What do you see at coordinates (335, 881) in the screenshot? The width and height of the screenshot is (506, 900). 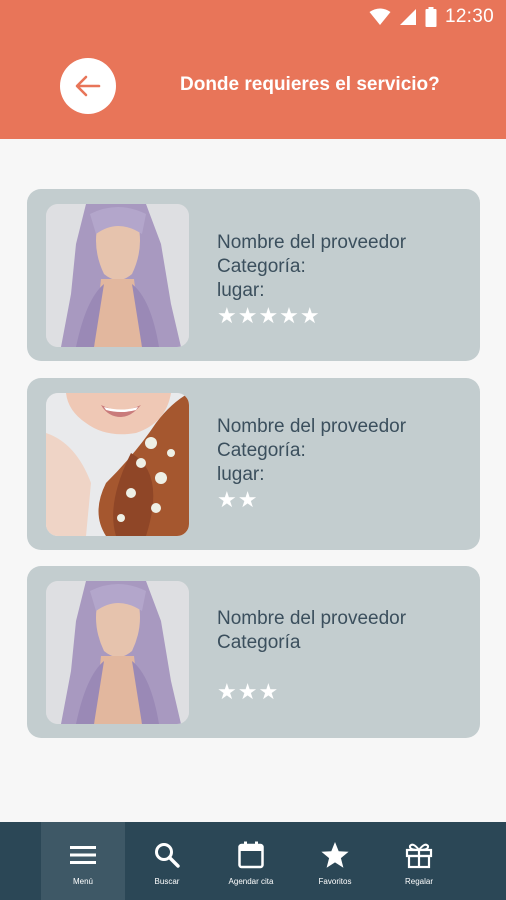 I see `nav-label-favorites: Favoritos` at bounding box center [335, 881].